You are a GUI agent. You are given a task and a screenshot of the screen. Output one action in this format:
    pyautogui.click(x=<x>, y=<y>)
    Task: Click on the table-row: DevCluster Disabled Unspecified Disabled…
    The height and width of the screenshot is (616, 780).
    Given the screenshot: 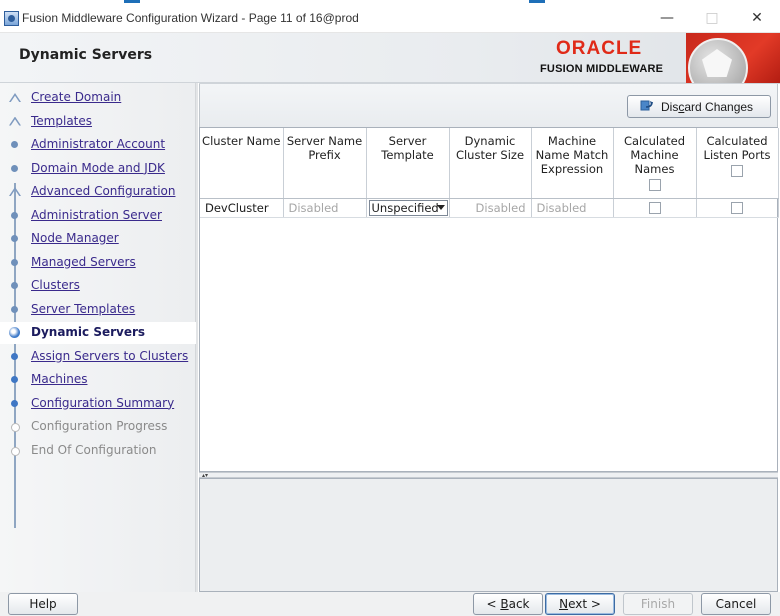 What is the action you would take?
    pyautogui.click(x=489, y=208)
    